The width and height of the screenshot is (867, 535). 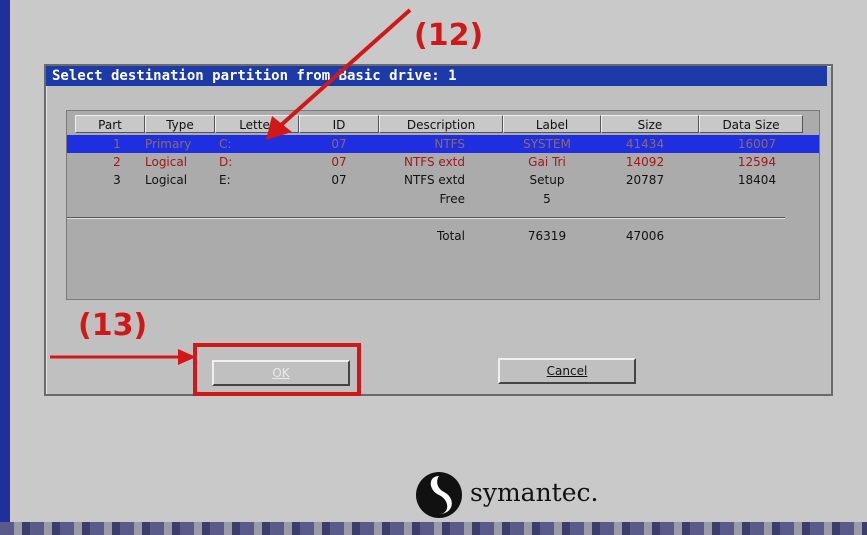 I want to click on symantec-logo-icon, so click(x=439, y=495).